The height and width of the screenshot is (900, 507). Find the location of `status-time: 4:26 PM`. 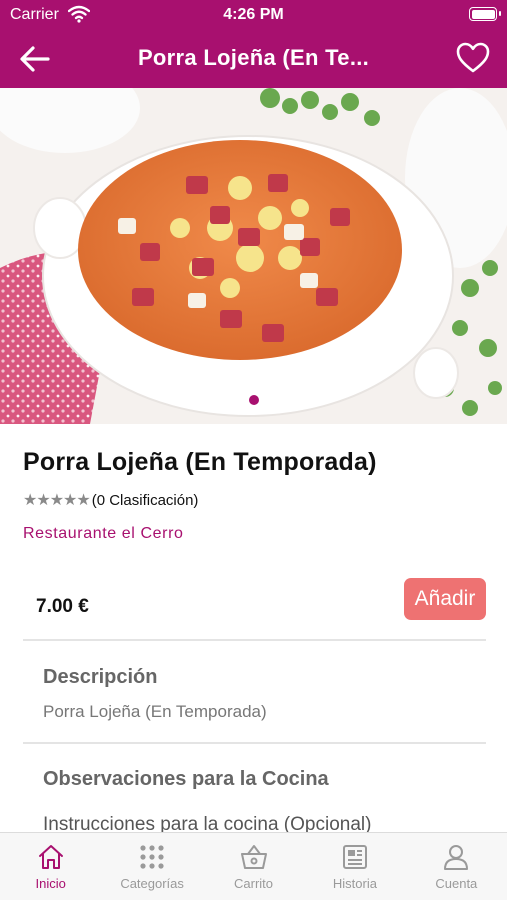

status-time: 4:26 PM is located at coordinates (253, 14).